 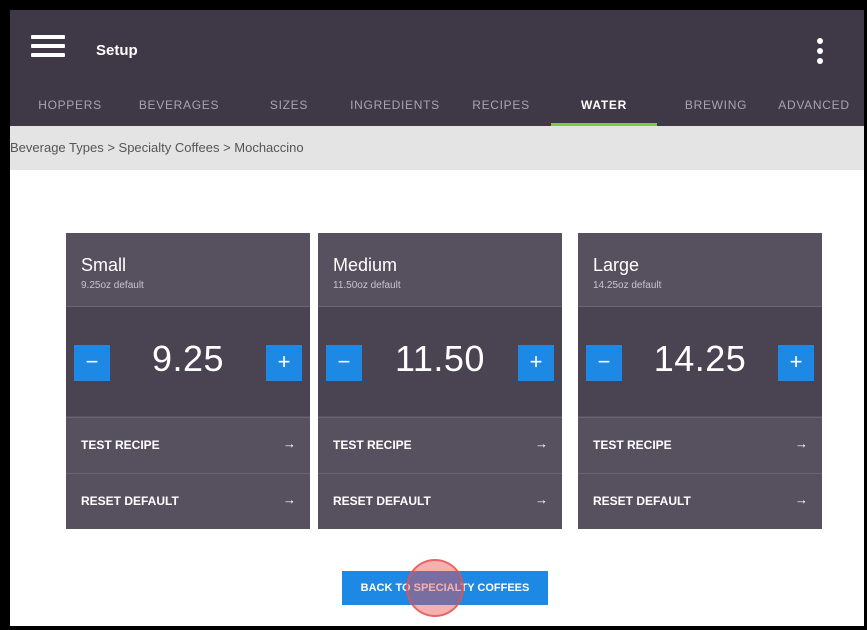 I want to click on card-header: Large 14.25oz default, so click(x=700, y=270).